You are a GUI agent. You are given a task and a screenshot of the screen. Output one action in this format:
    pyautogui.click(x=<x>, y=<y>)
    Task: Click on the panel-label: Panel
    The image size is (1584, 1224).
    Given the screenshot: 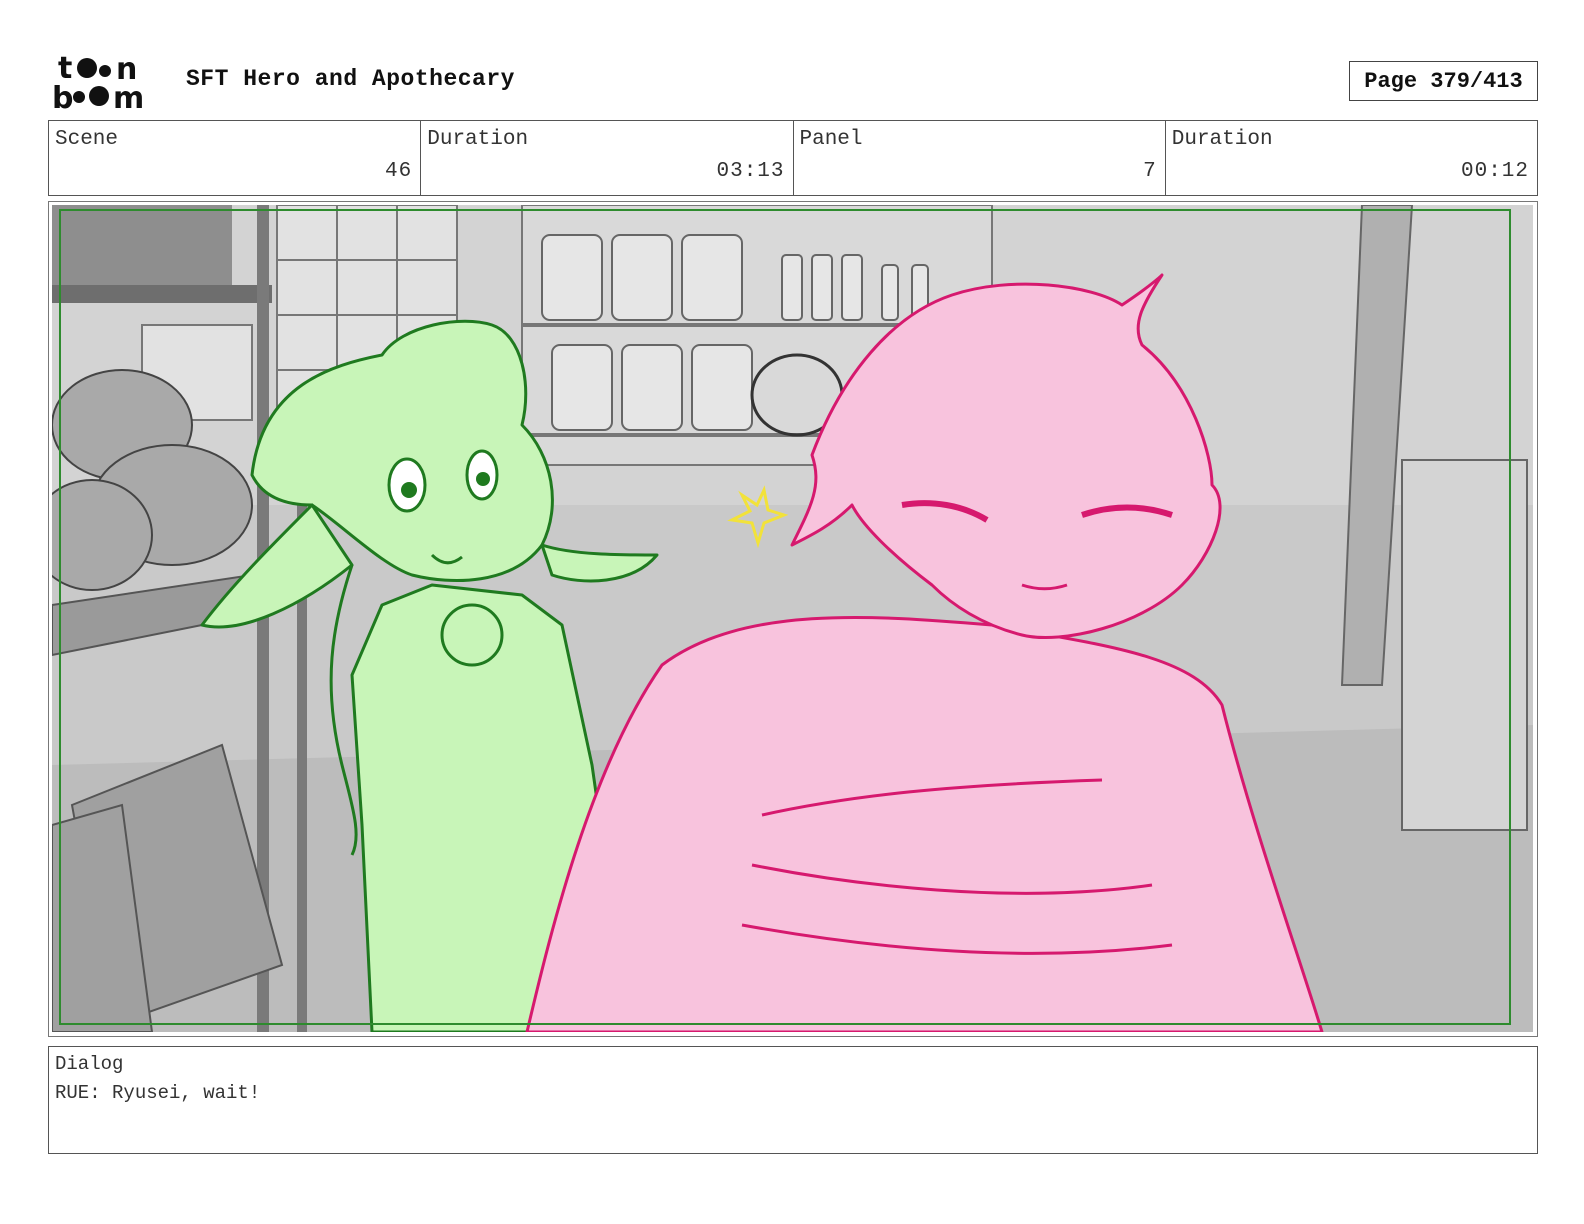 What is the action you would take?
    pyautogui.click(x=831, y=139)
    